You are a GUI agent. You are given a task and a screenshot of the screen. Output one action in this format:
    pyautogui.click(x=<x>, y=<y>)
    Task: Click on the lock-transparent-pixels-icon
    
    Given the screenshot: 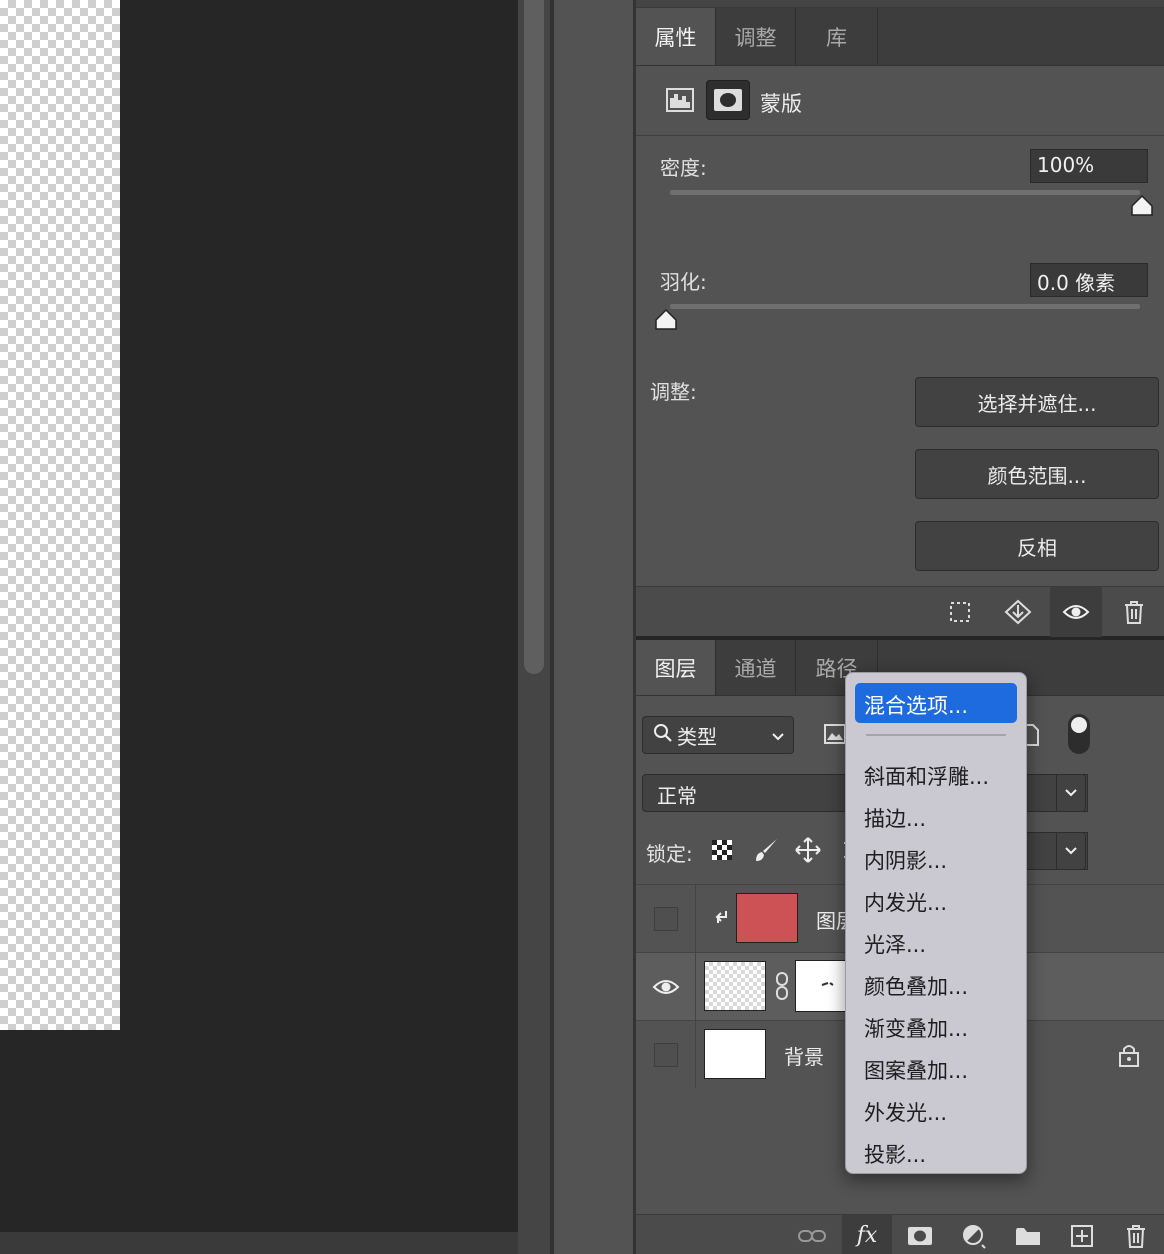 What is the action you would take?
    pyautogui.click(x=722, y=850)
    